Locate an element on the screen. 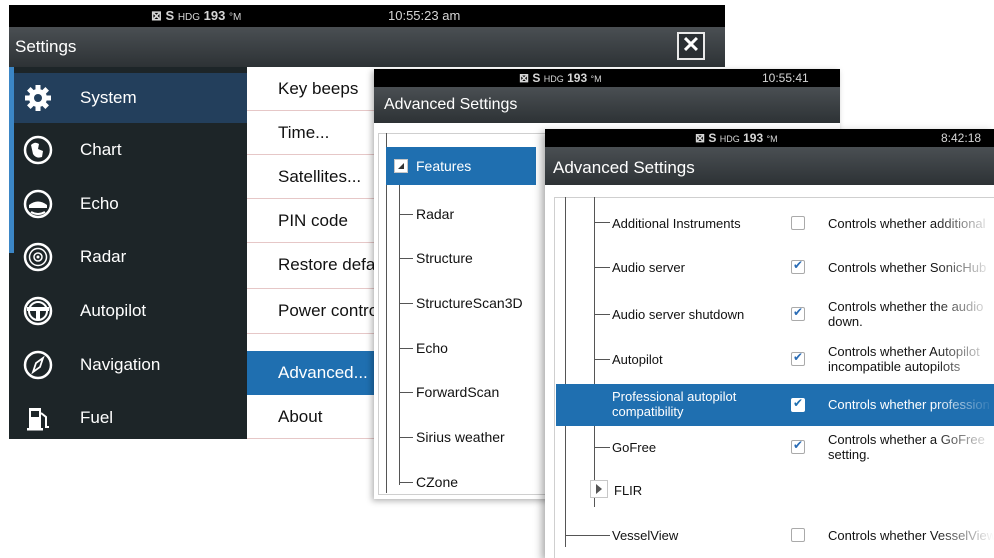 This screenshot has height=558, width=994. feature-name: Audio server shutdown is located at coordinates (678, 314).